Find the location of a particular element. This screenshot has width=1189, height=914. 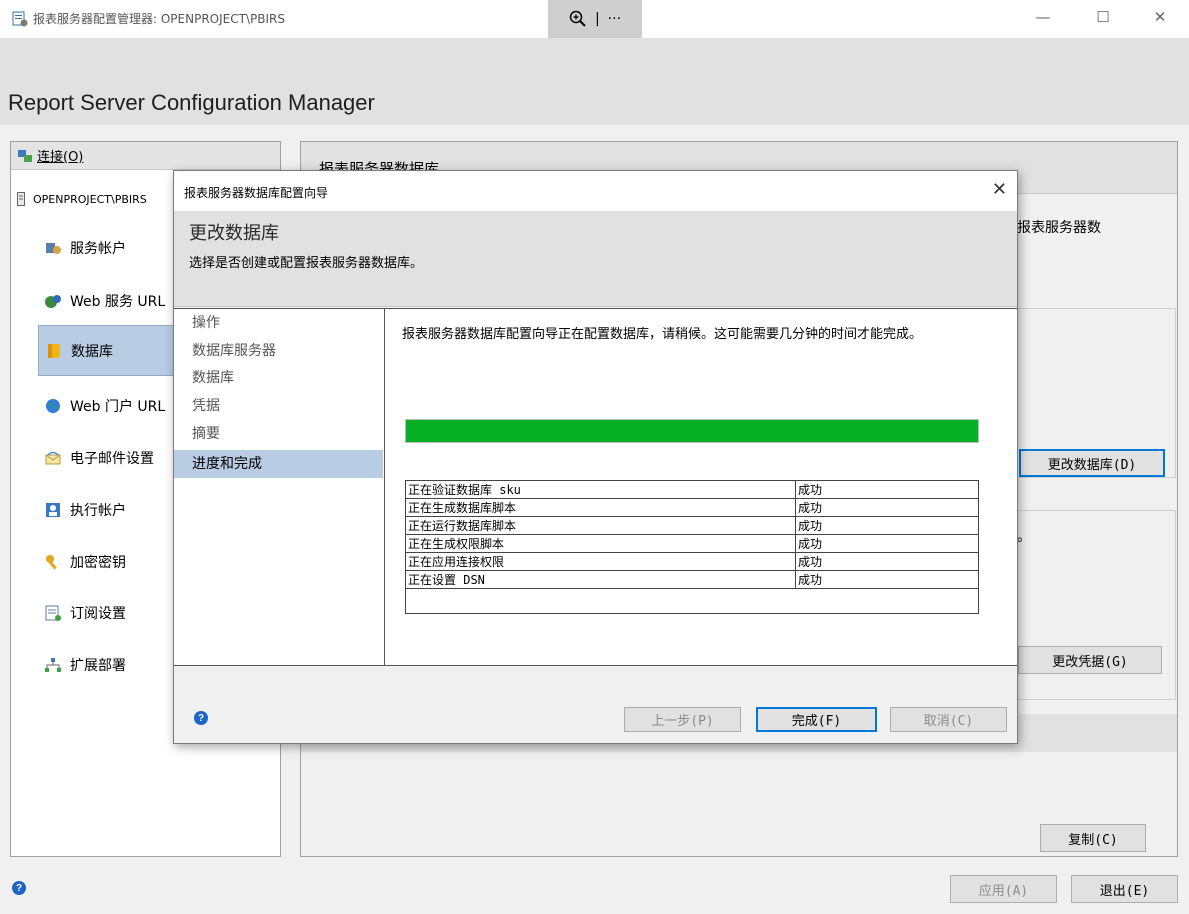

progress-message: 报表服务器数据库配置向导正在配置数据库，请稍候。这可能需要几分钟的时间才能完成。 is located at coordinates (662, 334).